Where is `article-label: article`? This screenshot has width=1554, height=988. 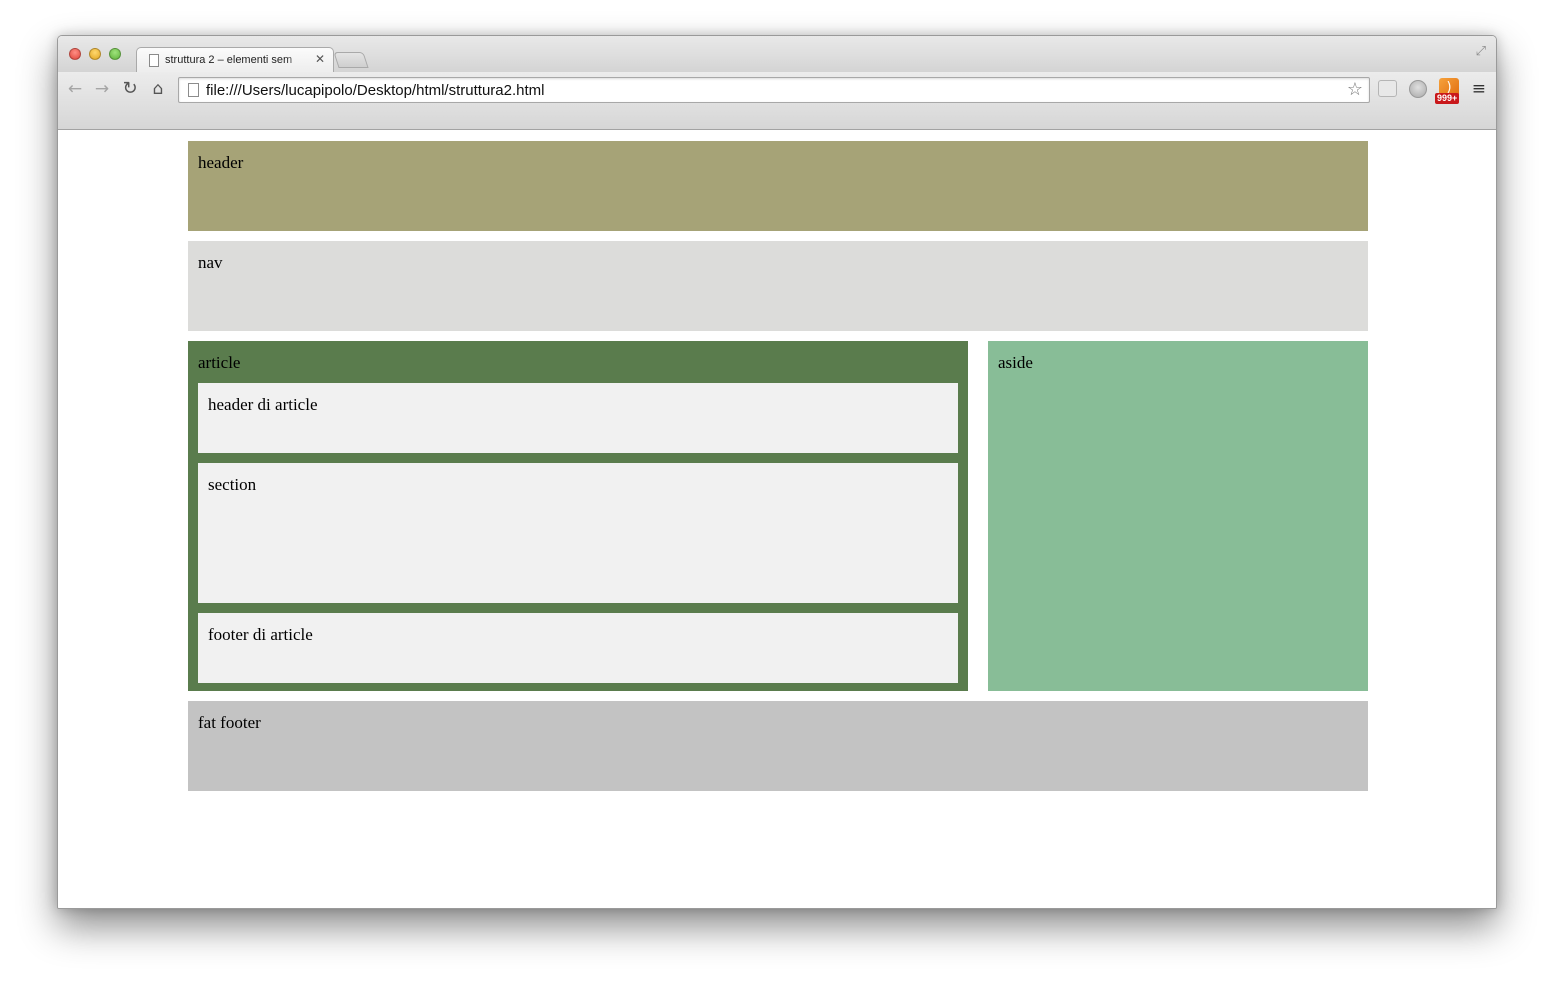
article-label: article is located at coordinates (219, 362).